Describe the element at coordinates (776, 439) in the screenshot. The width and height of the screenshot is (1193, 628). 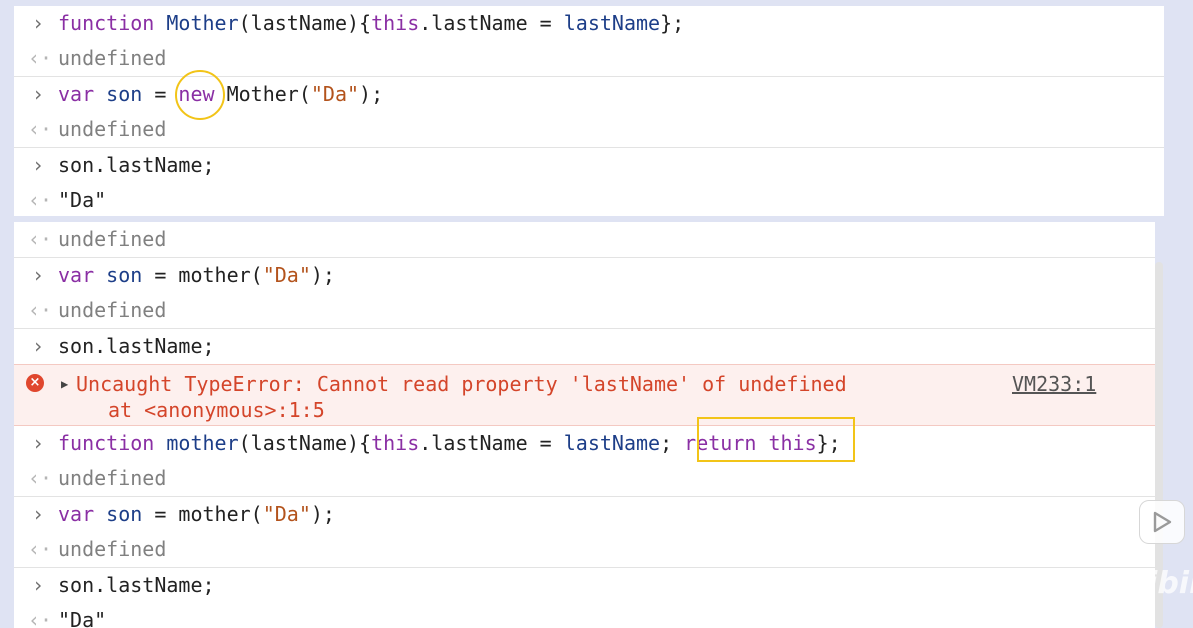
I see `highlight-box-return-this` at that location.